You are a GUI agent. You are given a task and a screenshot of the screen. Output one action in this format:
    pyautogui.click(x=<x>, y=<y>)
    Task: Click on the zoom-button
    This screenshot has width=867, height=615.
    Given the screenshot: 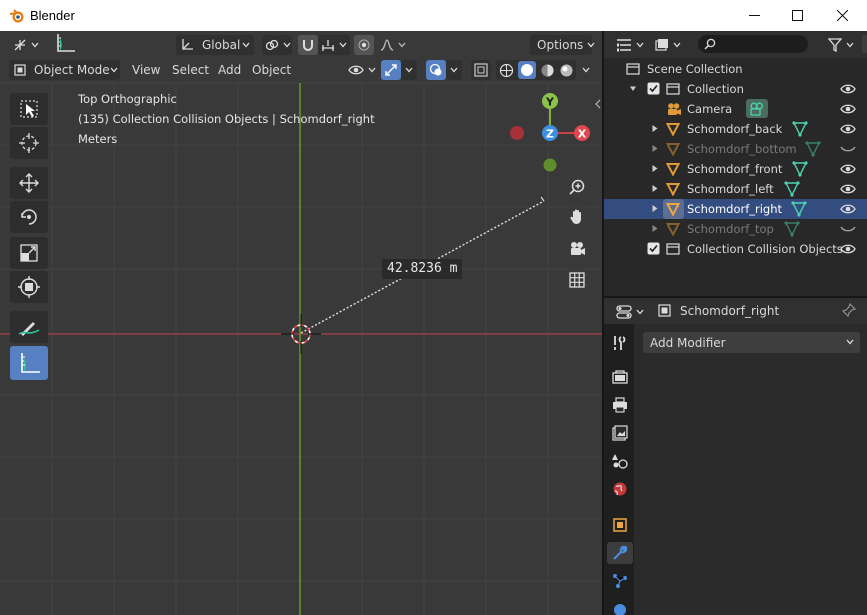 What is the action you would take?
    pyautogui.click(x=577, y=187)
    